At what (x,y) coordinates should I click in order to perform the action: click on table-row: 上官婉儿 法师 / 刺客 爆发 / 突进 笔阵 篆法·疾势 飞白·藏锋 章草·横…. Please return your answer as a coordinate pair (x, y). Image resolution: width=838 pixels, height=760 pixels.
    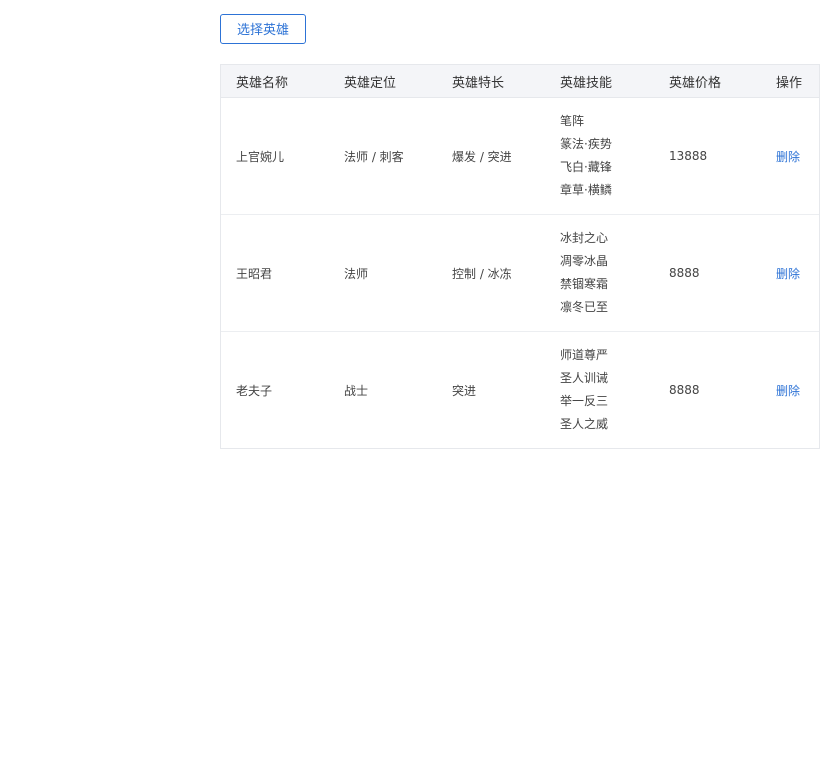
    Looking at the image, I should click on (520, 156).